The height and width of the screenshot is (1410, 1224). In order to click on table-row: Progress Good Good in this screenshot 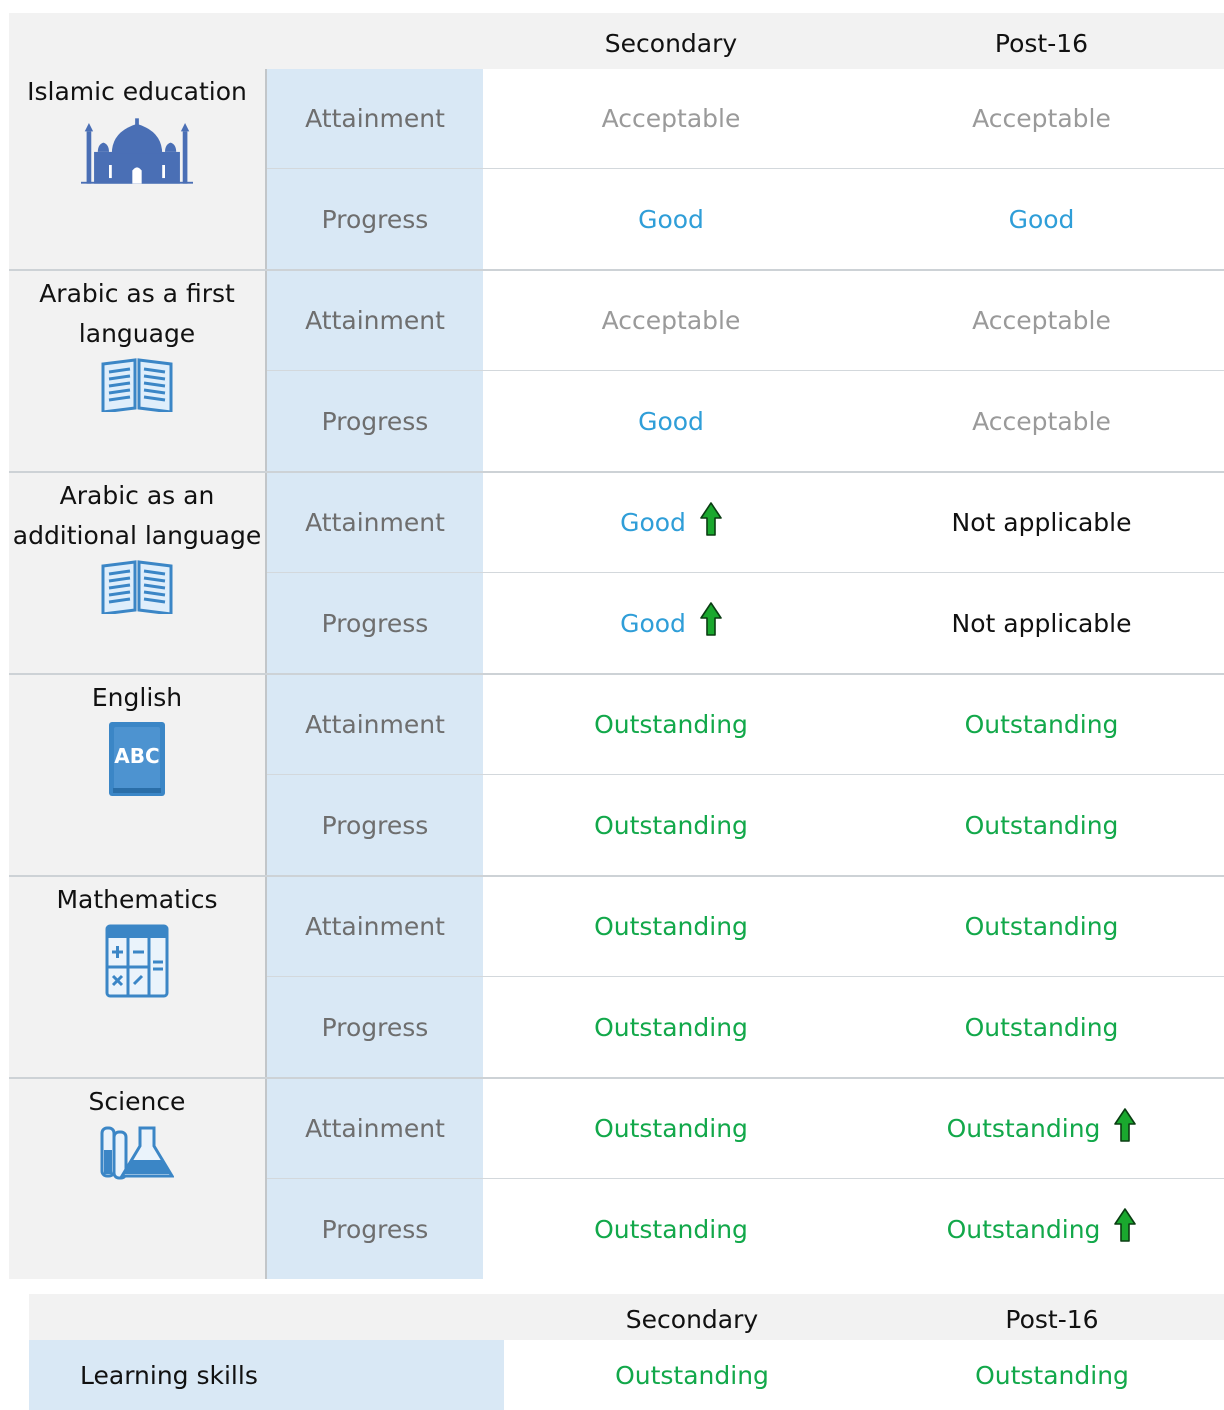, I will do `click(745, 219)`.